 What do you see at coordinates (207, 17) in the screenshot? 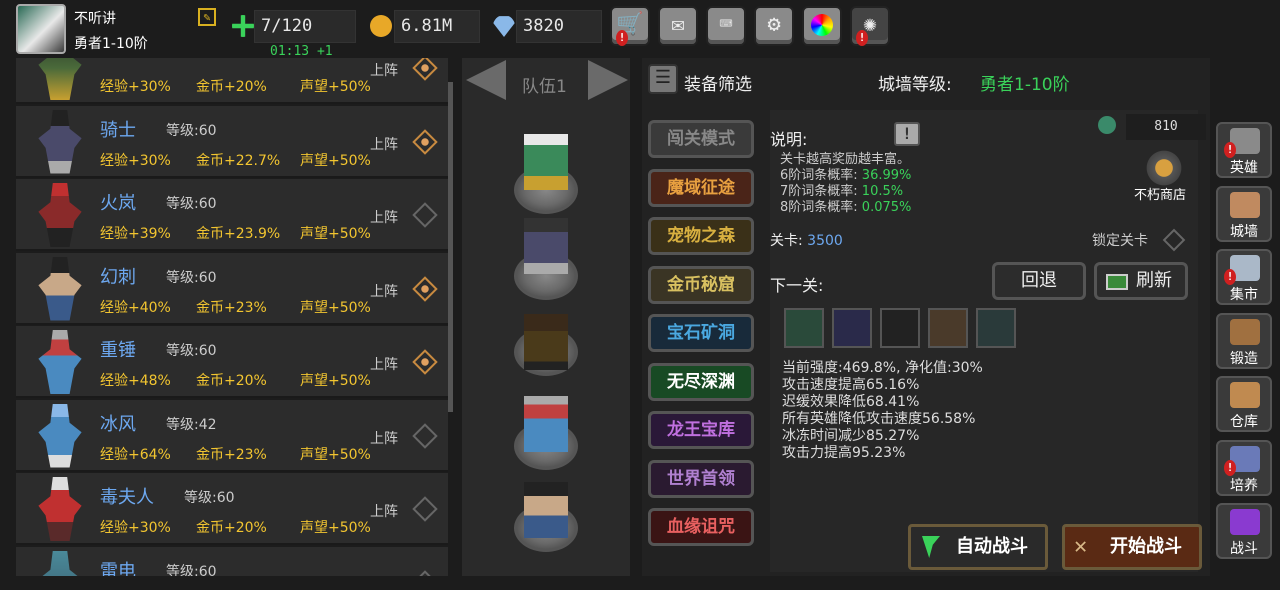
I see `edit-icon: ✎` at bounding box center [207, 17].